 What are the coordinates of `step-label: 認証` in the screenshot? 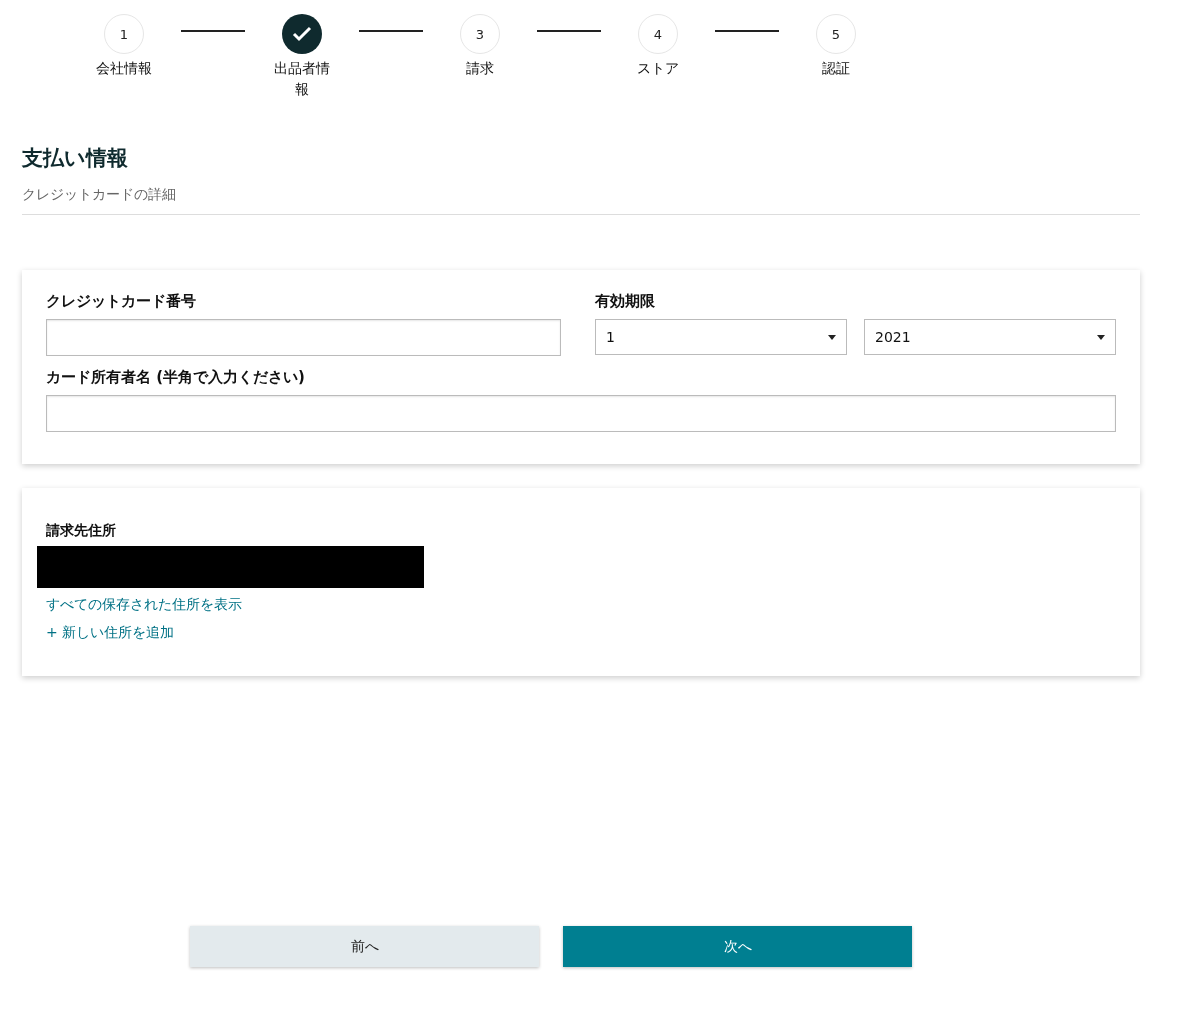 It's located at (836, 68).